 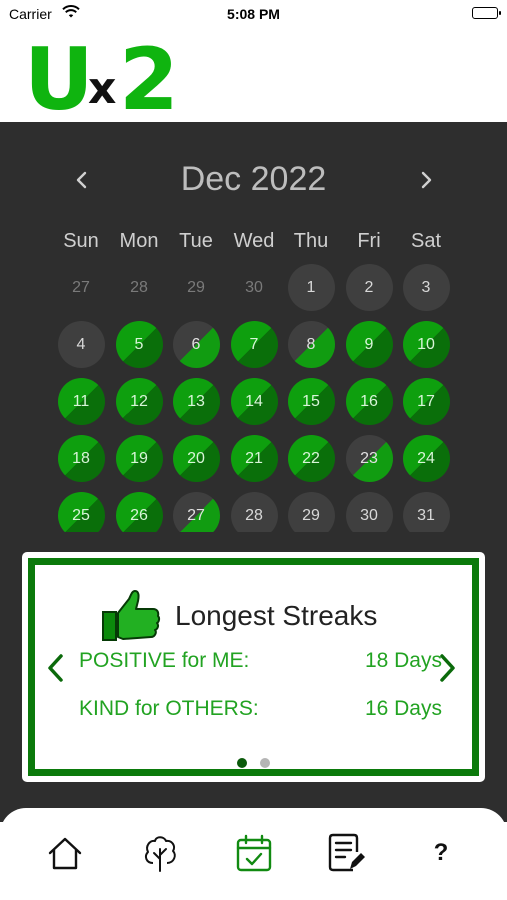 I want to click on streak-prev-button, so click(x=56, y=668).